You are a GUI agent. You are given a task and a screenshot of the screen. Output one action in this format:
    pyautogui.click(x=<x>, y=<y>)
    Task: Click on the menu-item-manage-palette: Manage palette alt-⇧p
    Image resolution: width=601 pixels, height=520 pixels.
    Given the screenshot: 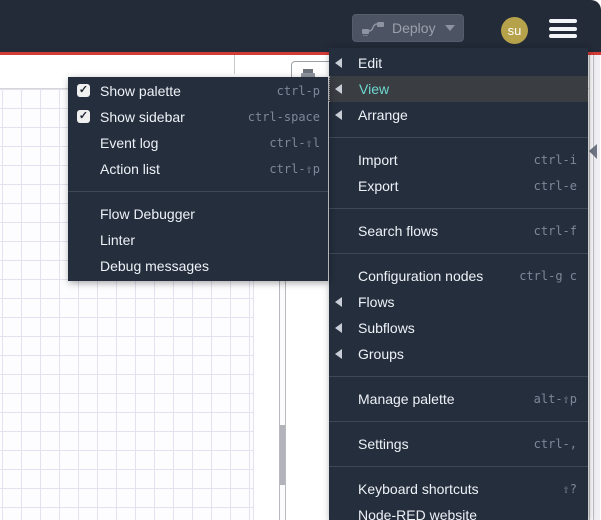 What is the action you would take?
    pyautogui.click(x=458, y=399)
    